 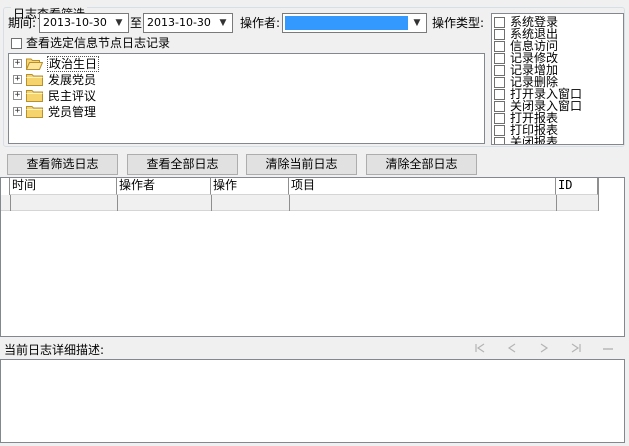 I want to click on op-type-label: 操作类型:, so click(x=458, y=23).